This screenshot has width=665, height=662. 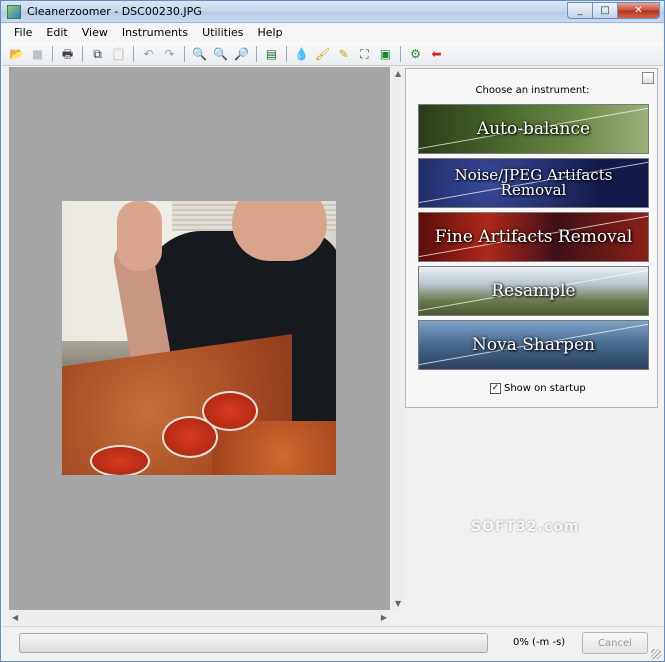 What do you see at coordinates (545, 388) in the screenshot?
I see `show-on-startup-label: Show on startup` at bounding box center [545, 388].